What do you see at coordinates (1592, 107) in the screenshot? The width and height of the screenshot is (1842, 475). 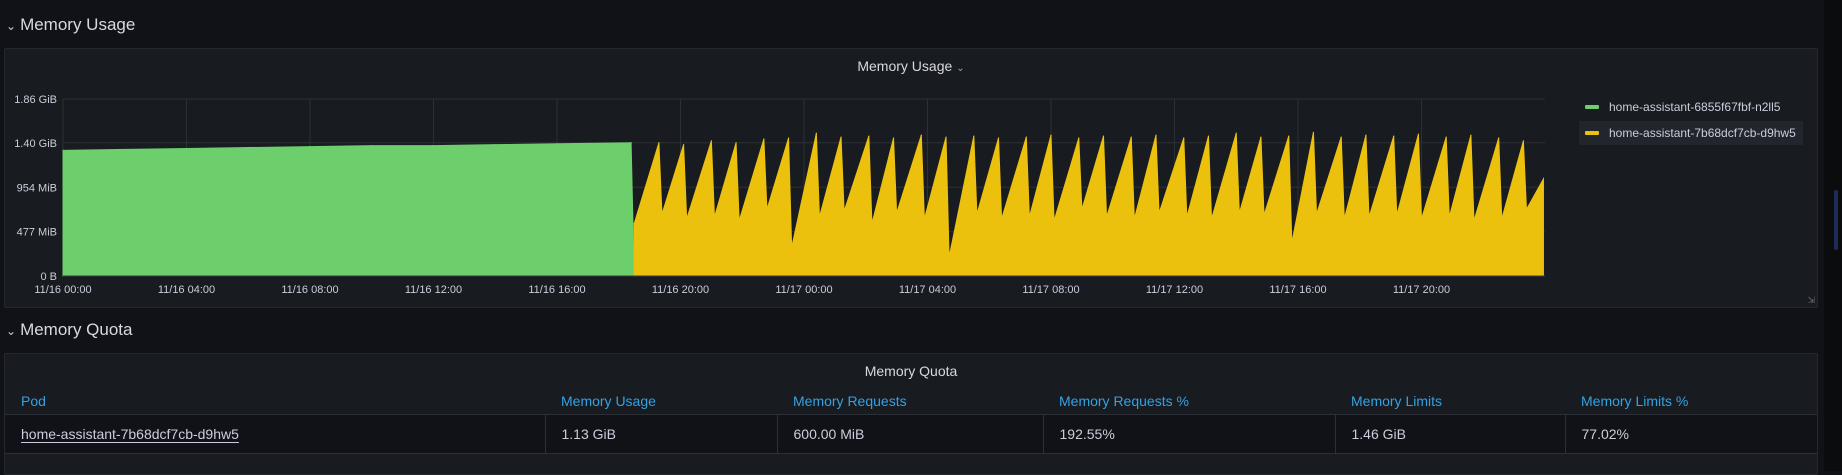 I see `legend-swatch-green` at bounding box center [1592, 107].